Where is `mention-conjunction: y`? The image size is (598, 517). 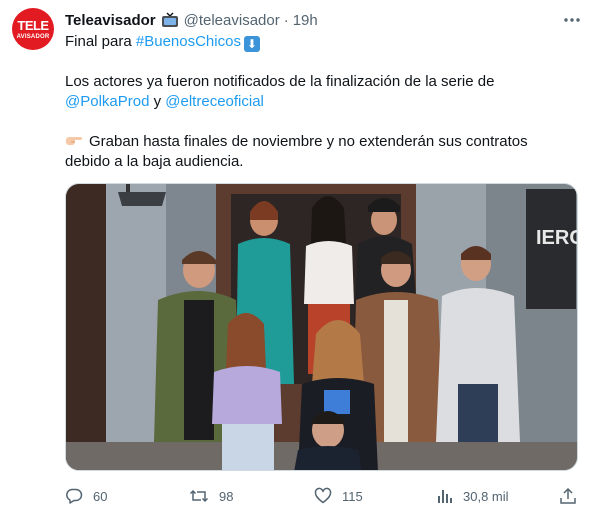
mention-conjunction: y is located at coordinates (157, 101).